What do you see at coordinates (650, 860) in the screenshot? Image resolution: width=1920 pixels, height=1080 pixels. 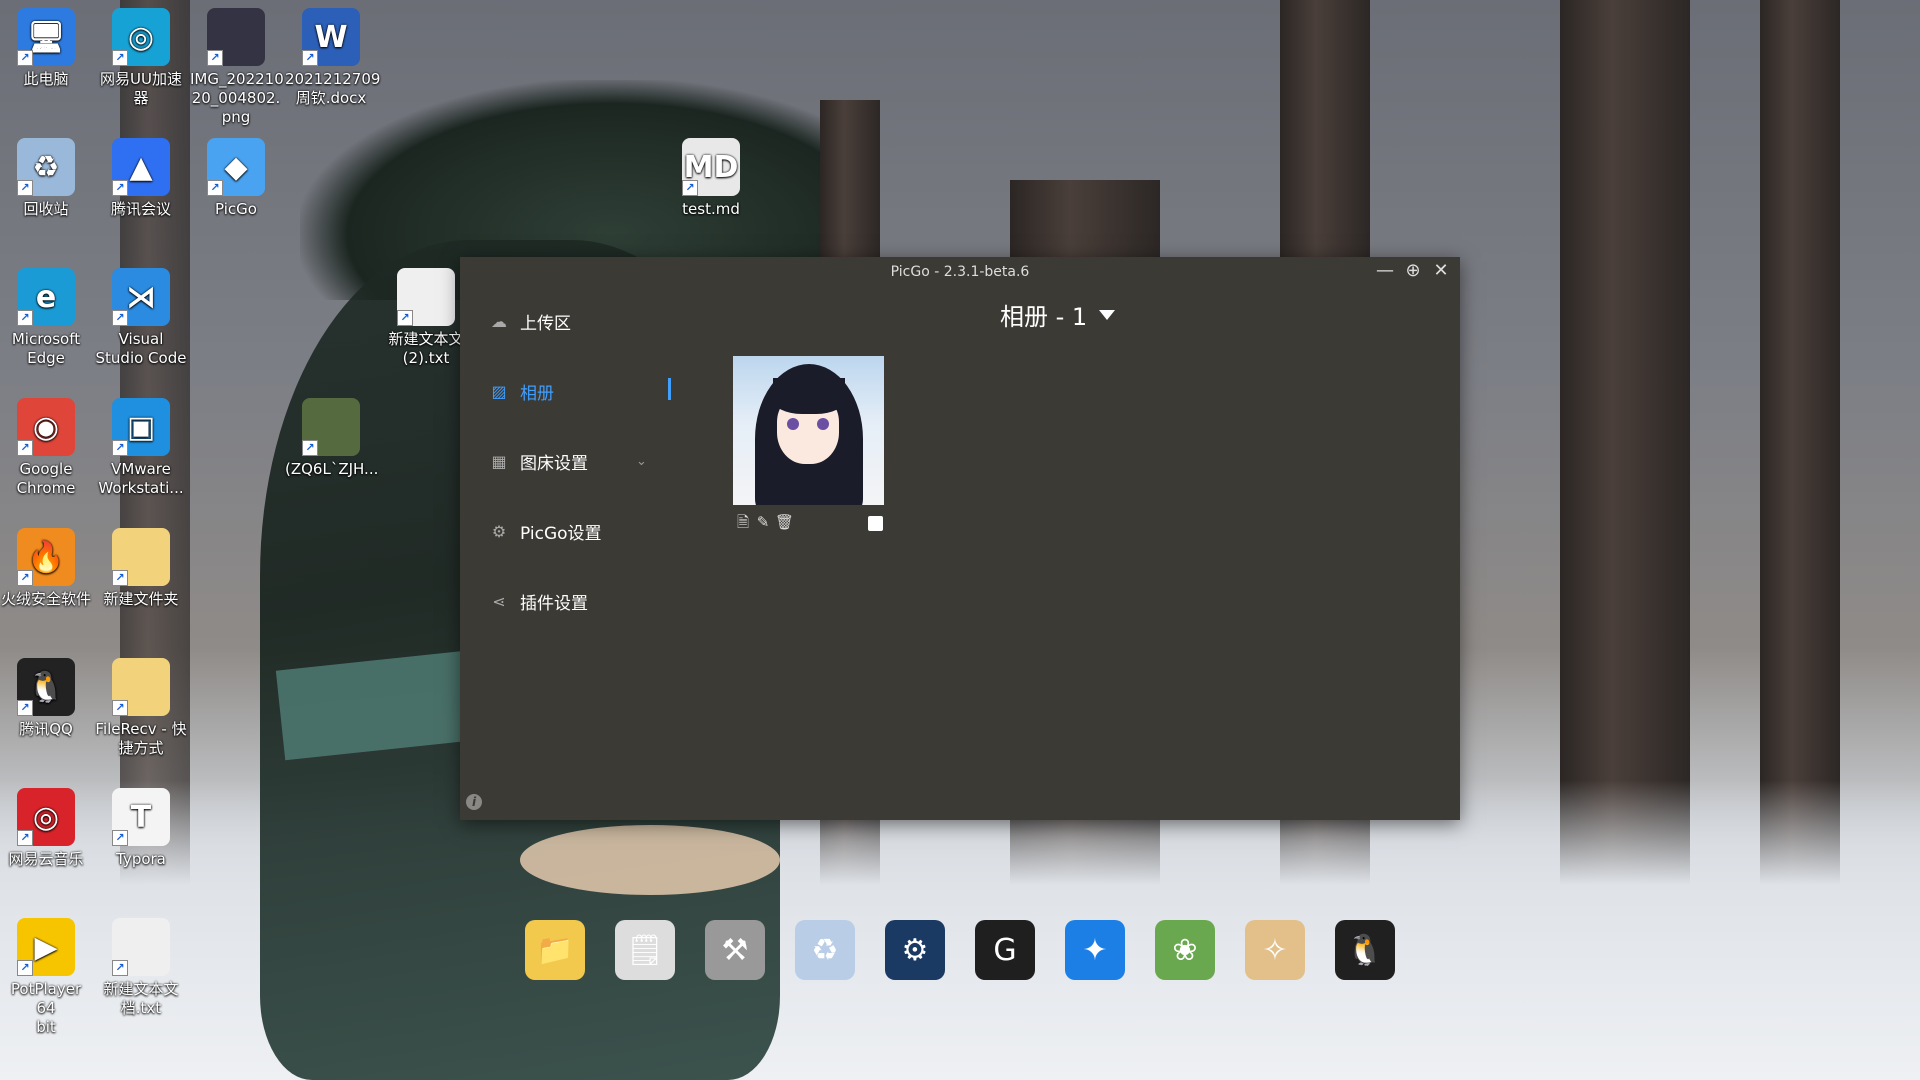 I see `witch-skirt` at bounding box center [650, 860].